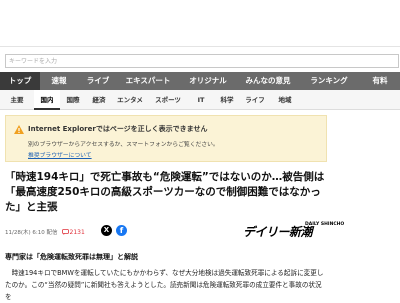  Describe the element at coordinates (47, 100) in the screenshot. I see `category-tab-domestic: 国内` at that location.